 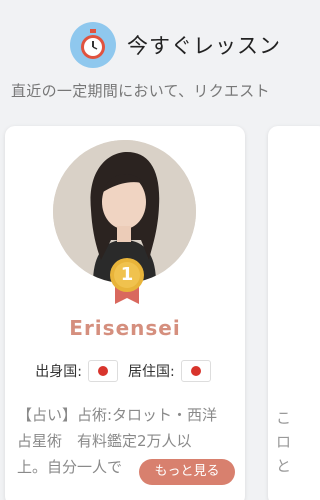 What do you see at coordinates (125, 328) in the screenshot?
I see `teacher-name: Erisensei` at bounding box center [125, 328].